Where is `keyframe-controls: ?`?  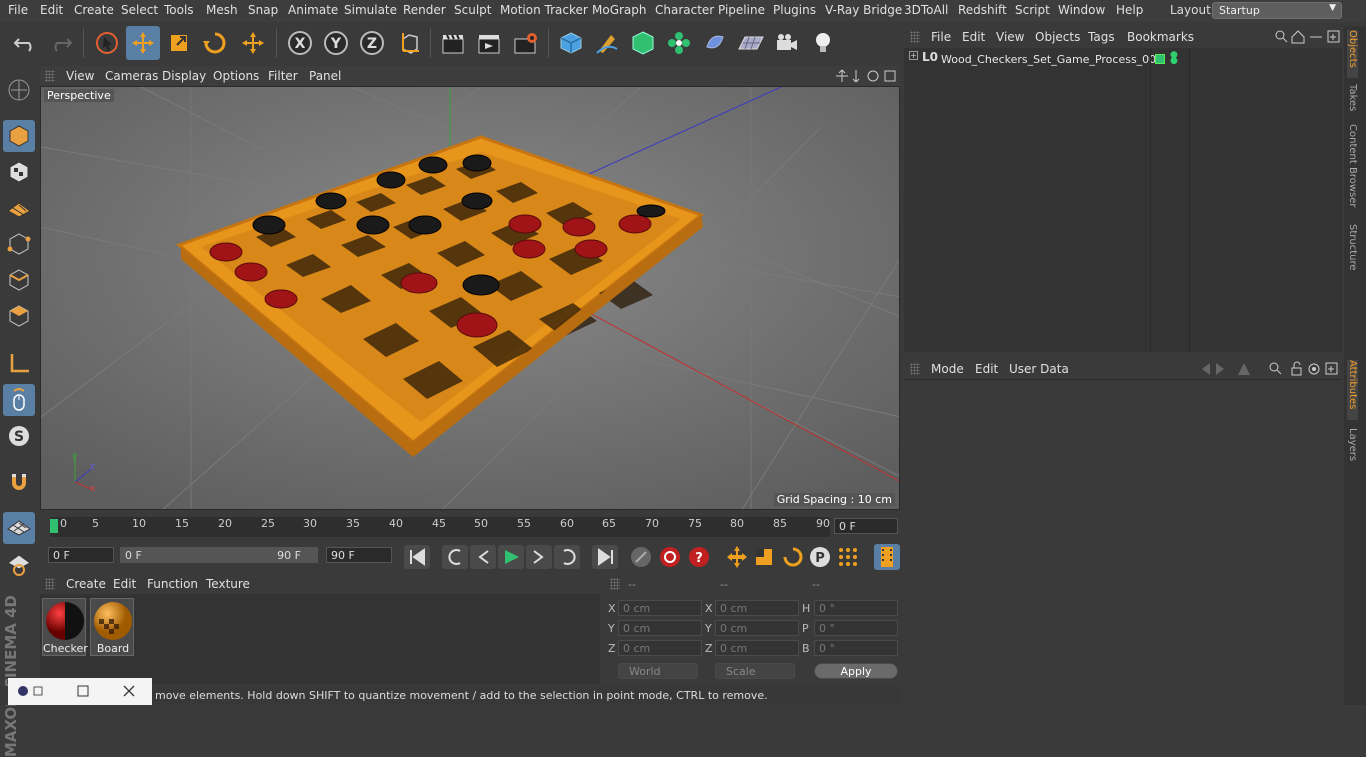
keyframe-controls: ? is located at coordinates (672, 557).